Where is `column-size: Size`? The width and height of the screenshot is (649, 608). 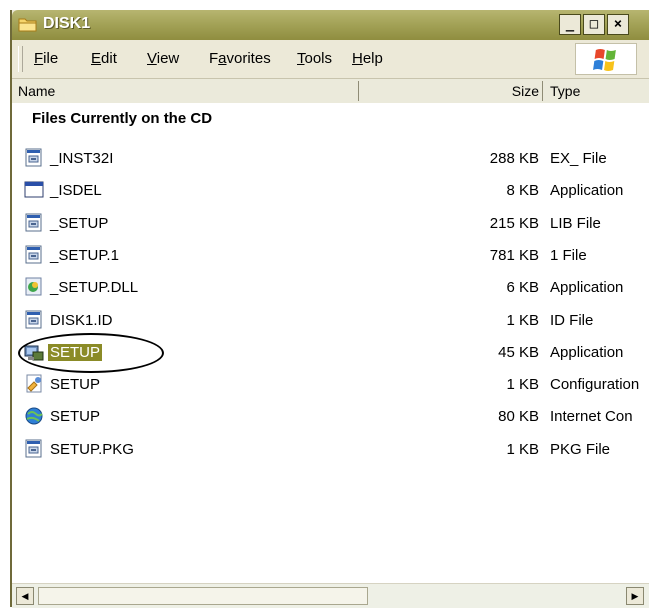
column-size: Size is located at coordinates (525, 91).